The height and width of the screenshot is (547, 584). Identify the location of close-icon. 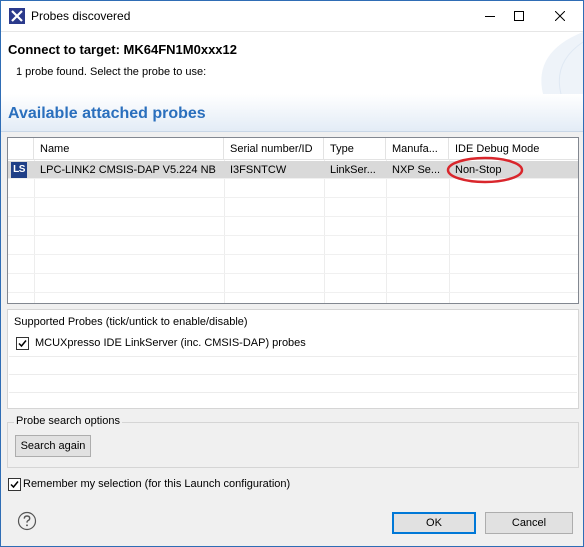
(560, 16).